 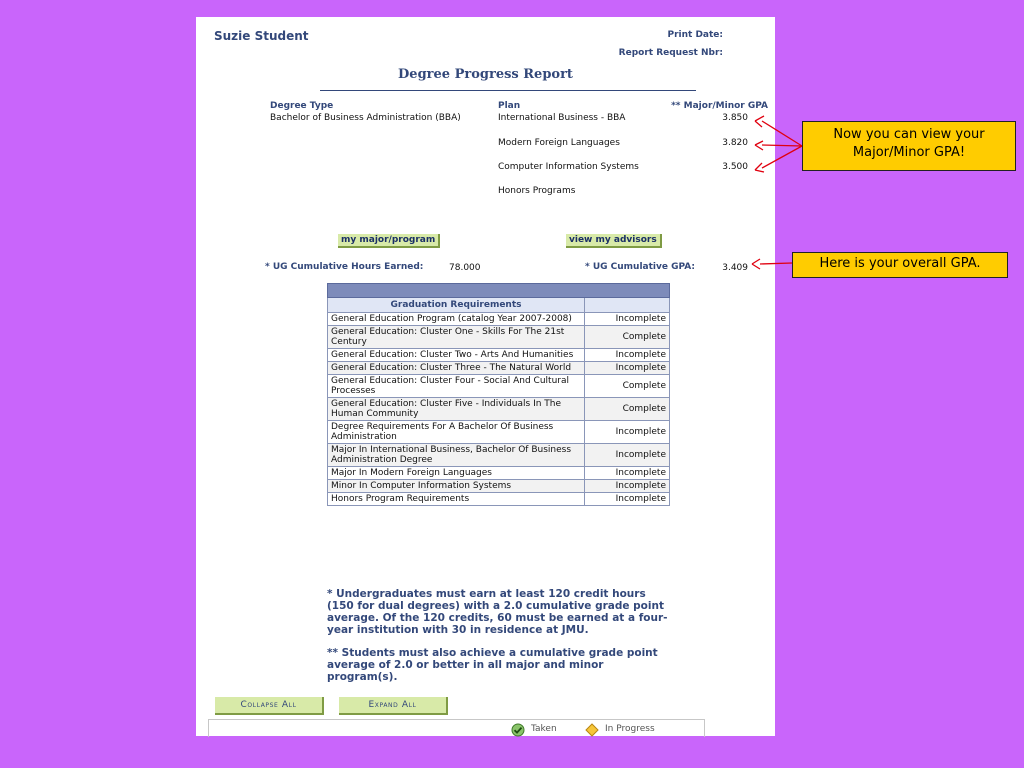 What do you see at coordinates (508, 90) in the screenshot?
I see `title-divider` at bounding box center [508, 90].